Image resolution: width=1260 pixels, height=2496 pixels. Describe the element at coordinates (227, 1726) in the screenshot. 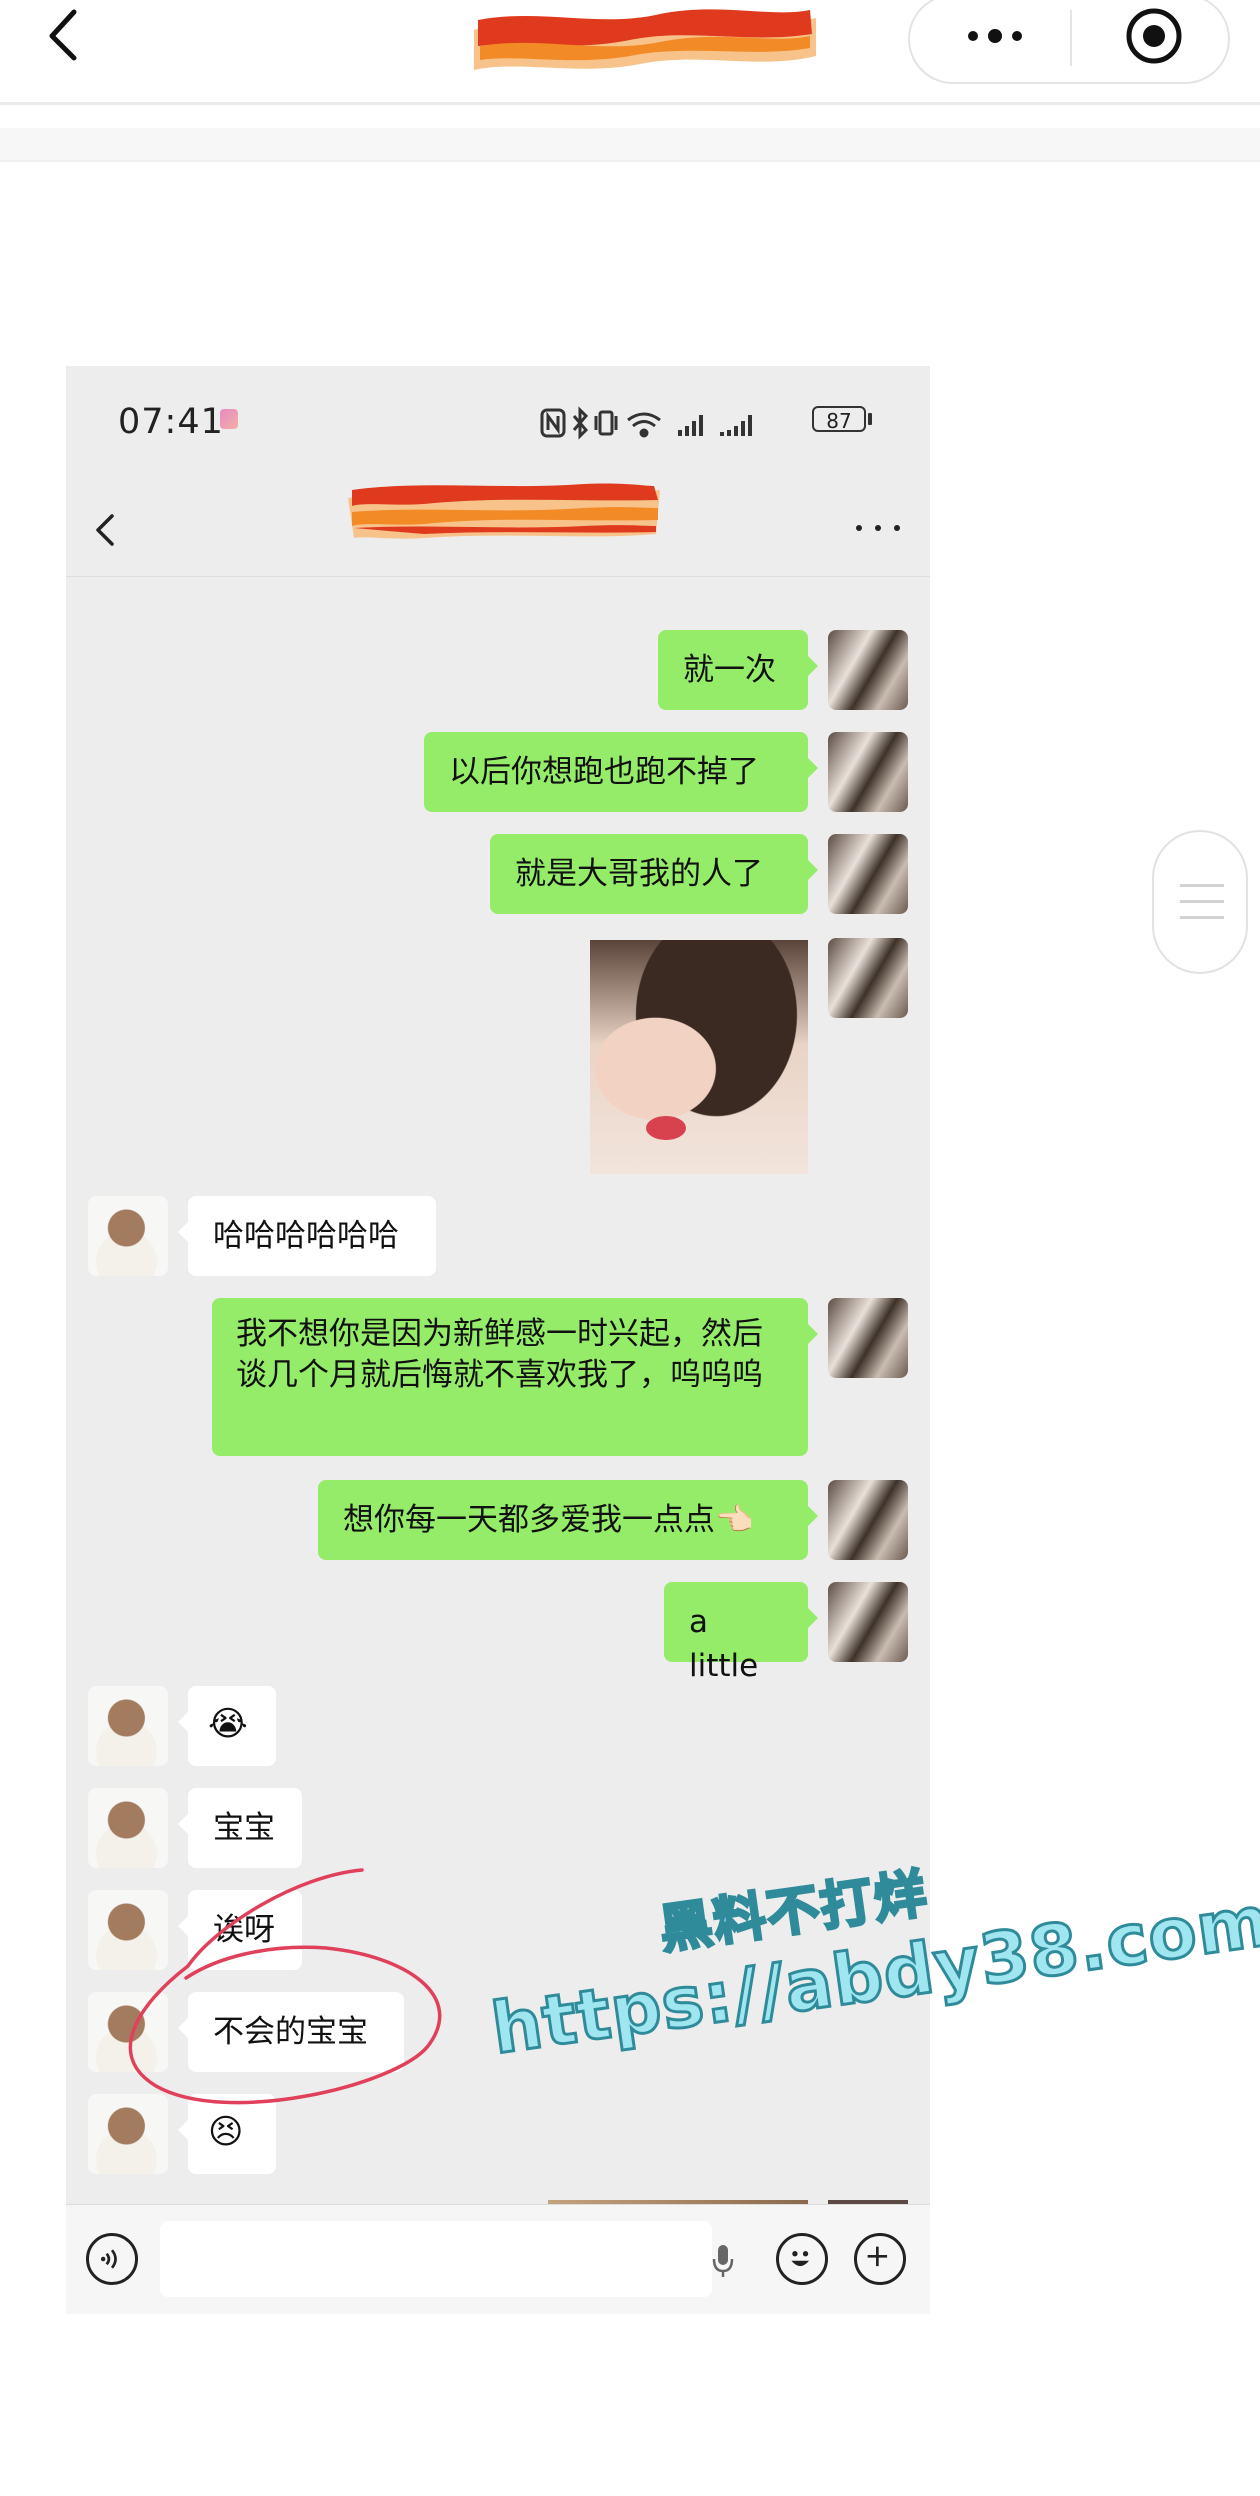

I see `message-bubble: 😭` at that location.